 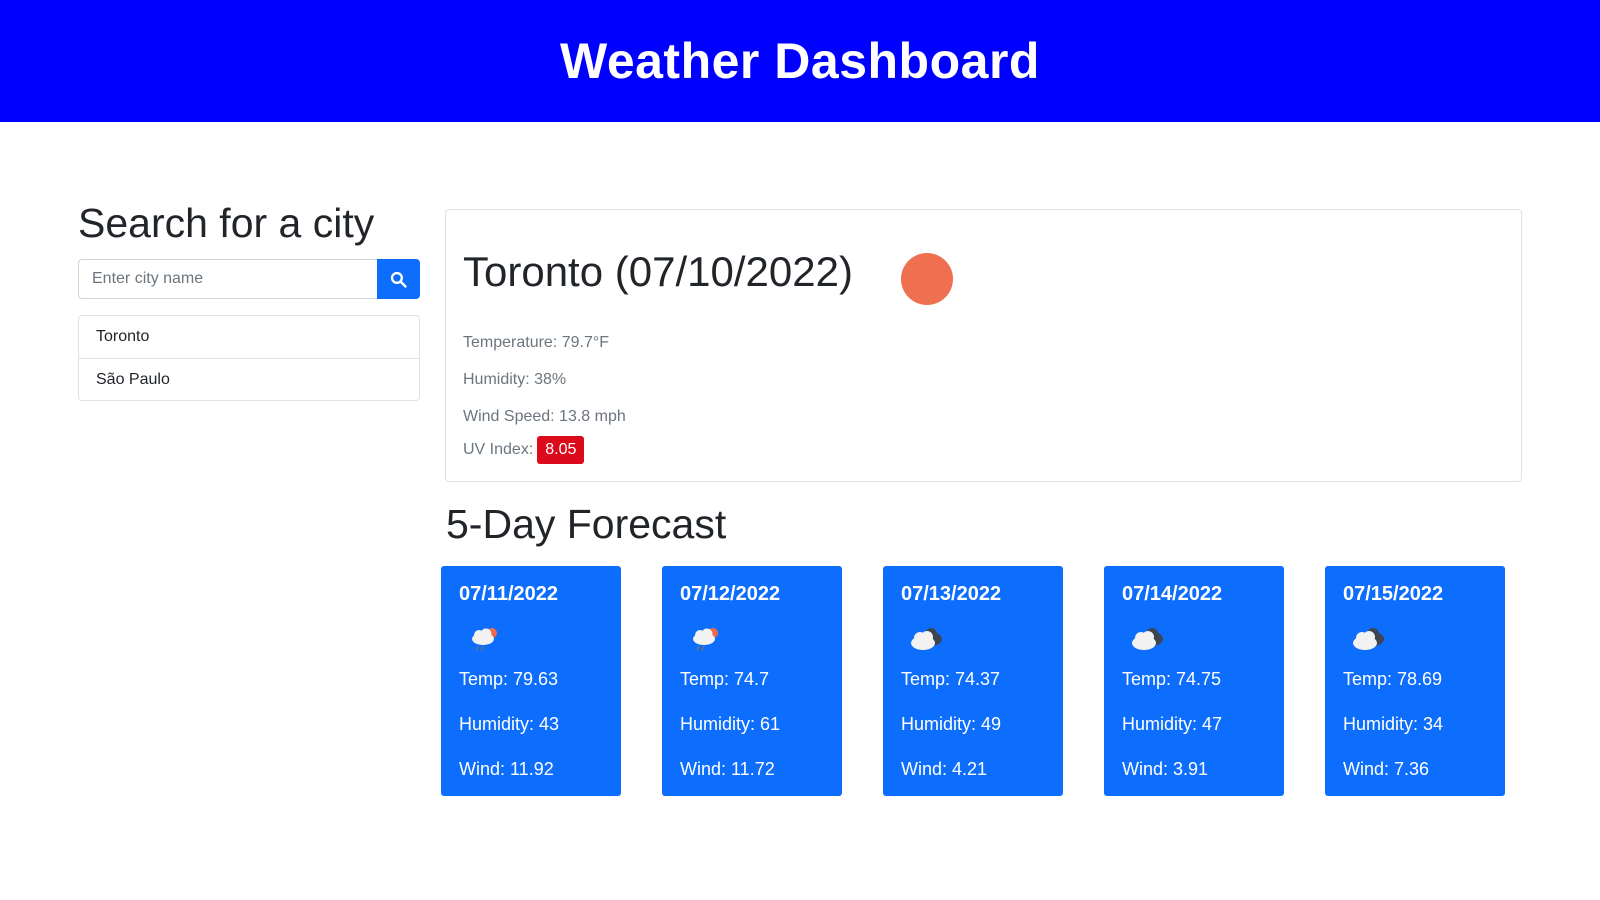 What do you see at coordinates (951, 724) in the screenshot?
I see `forecast-humidity: Humidity: 49` at bounding box center [951, 724].